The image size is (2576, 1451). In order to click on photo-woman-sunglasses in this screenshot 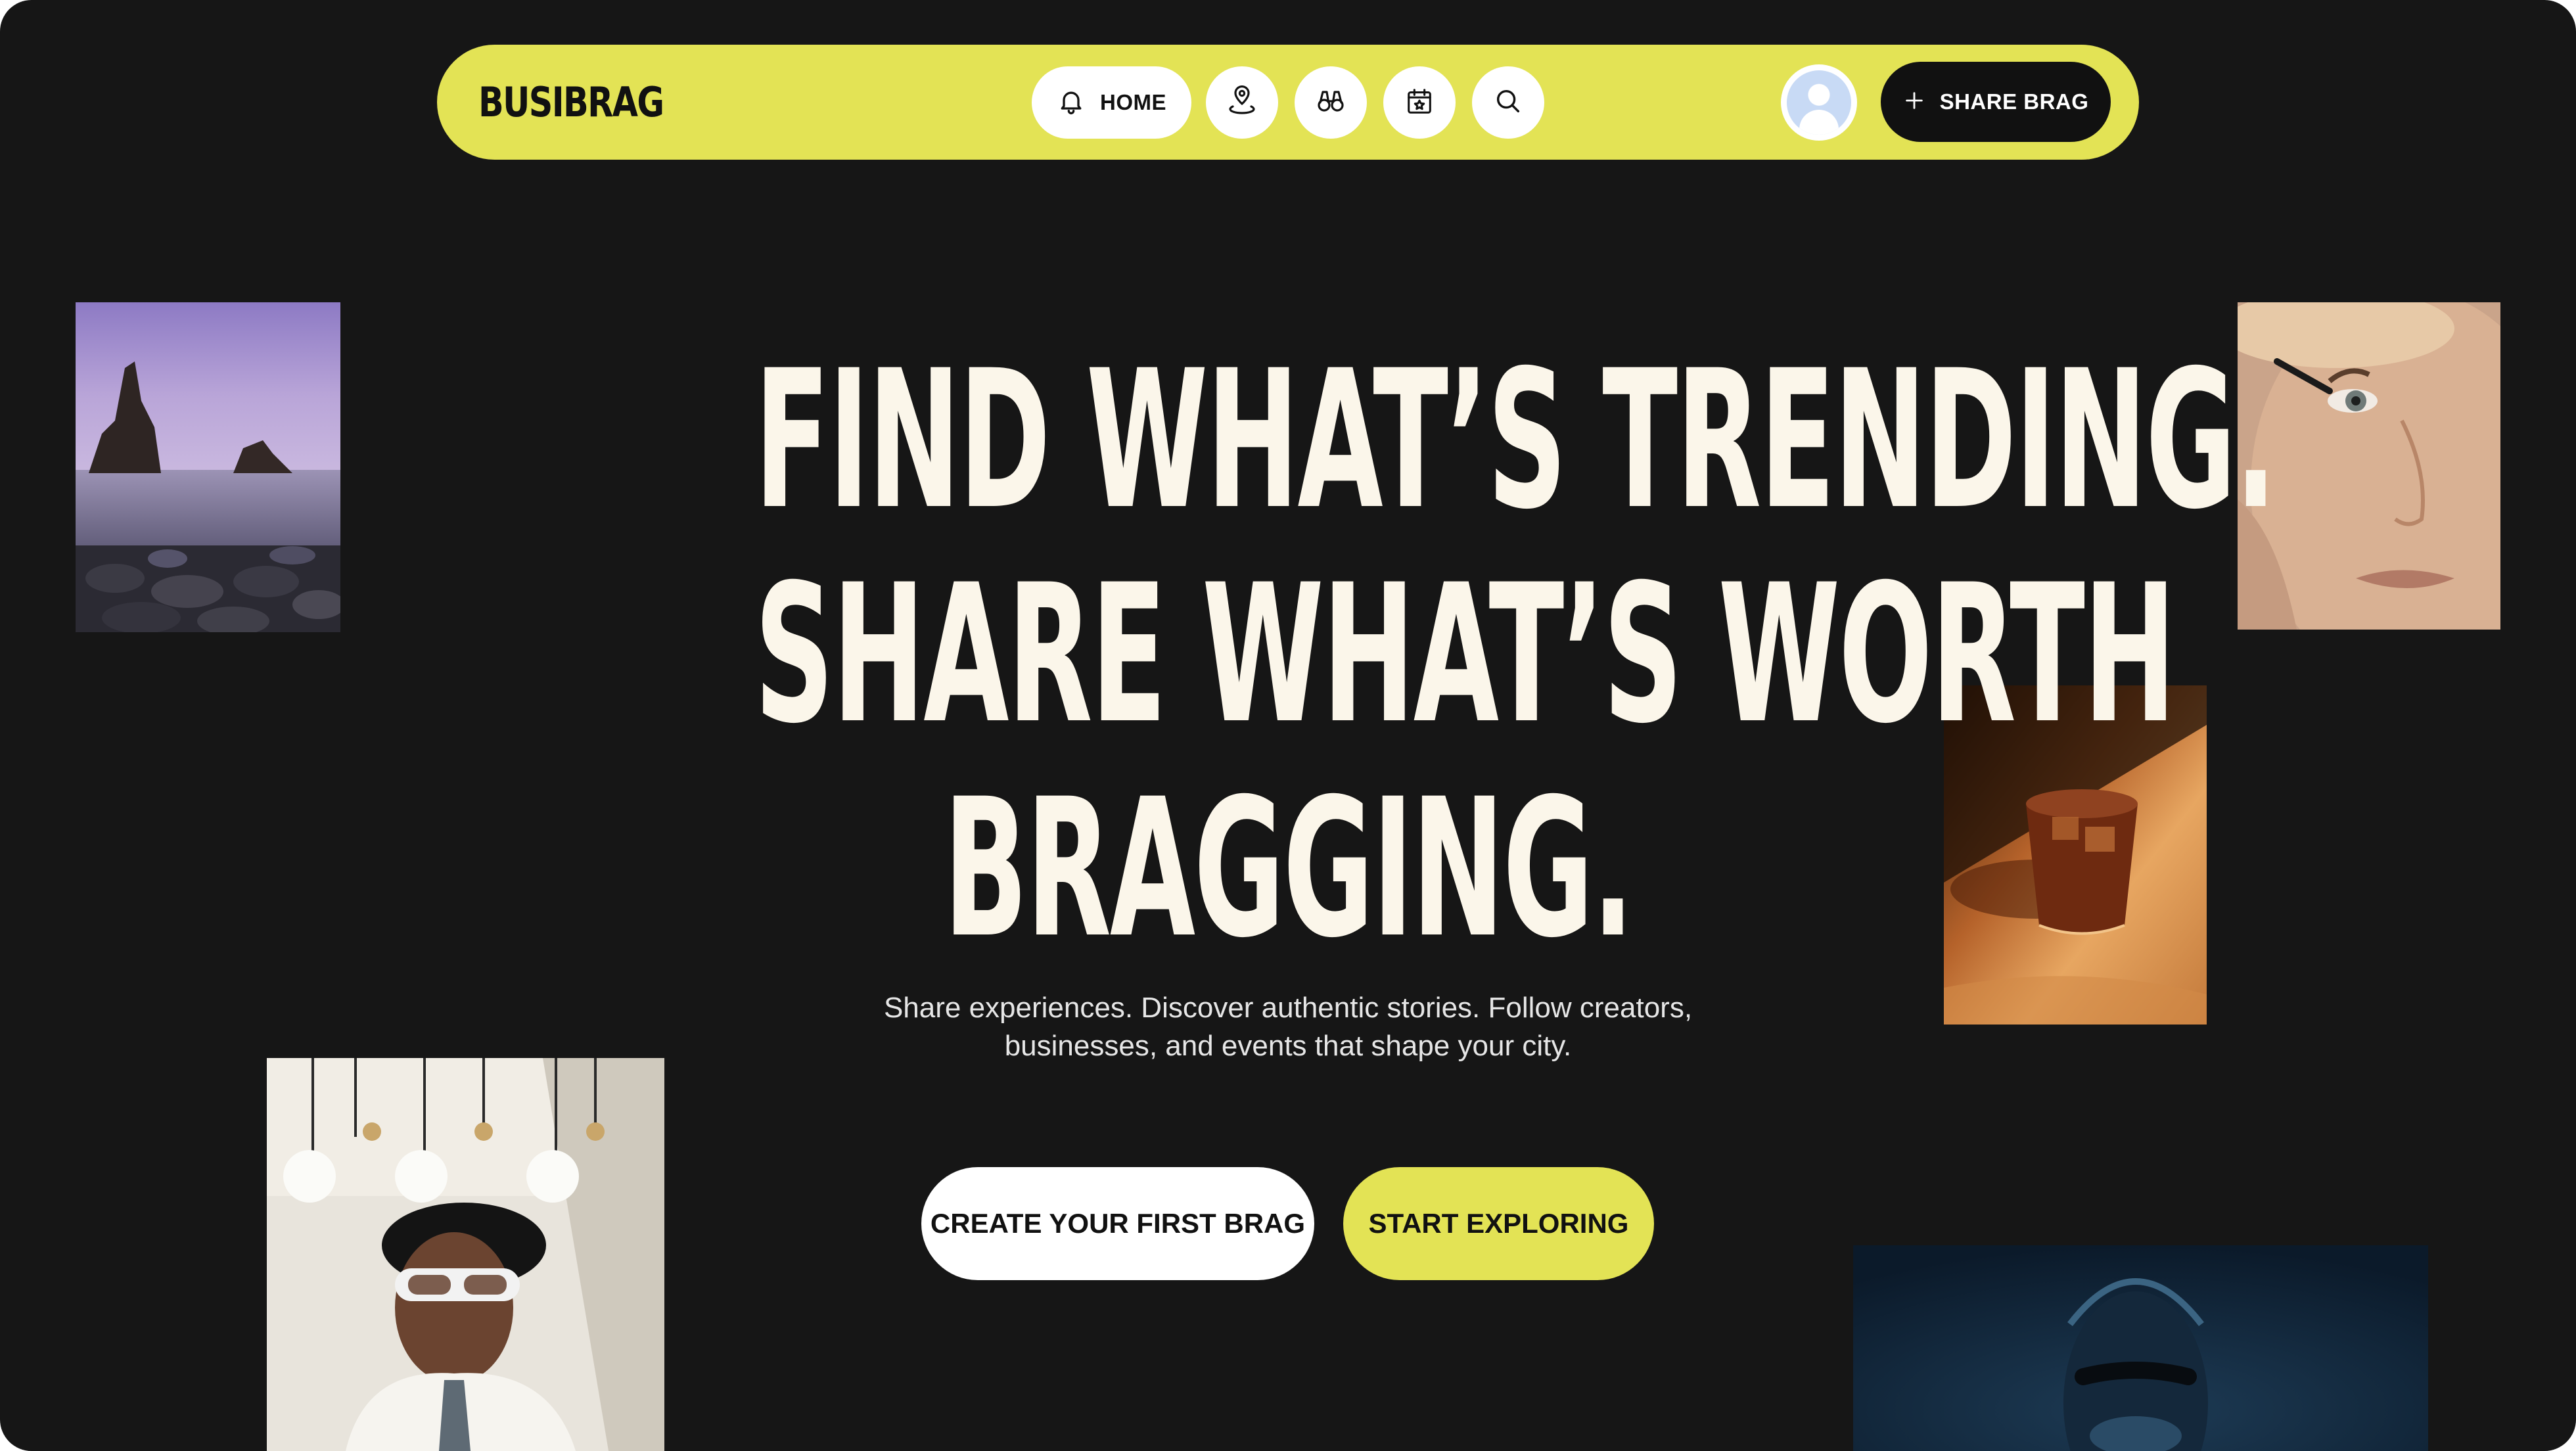, I will do `click(466, 1254)`.